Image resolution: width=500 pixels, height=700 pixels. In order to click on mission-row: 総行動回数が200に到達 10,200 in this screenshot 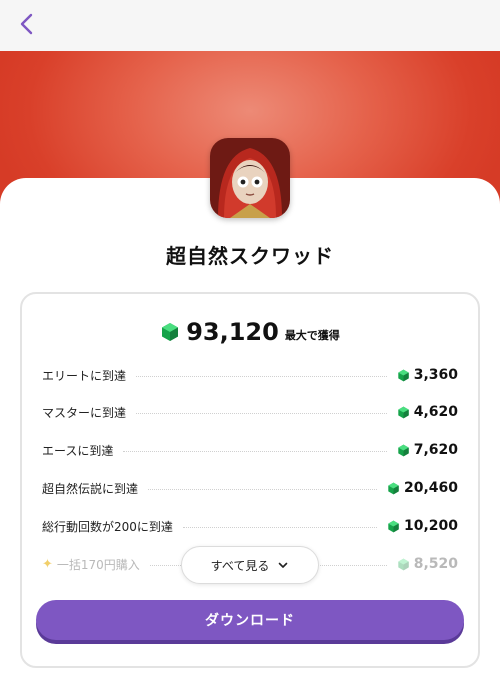, I will do `click(250, 526)`.